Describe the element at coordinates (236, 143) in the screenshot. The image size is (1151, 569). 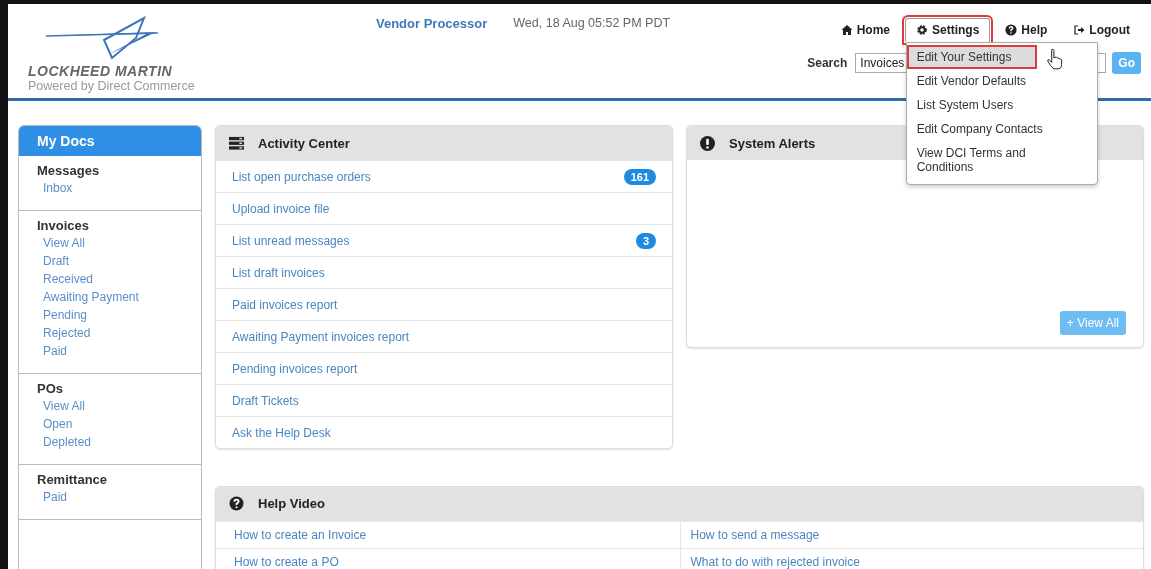
I see `server-stack-icon` at that location.